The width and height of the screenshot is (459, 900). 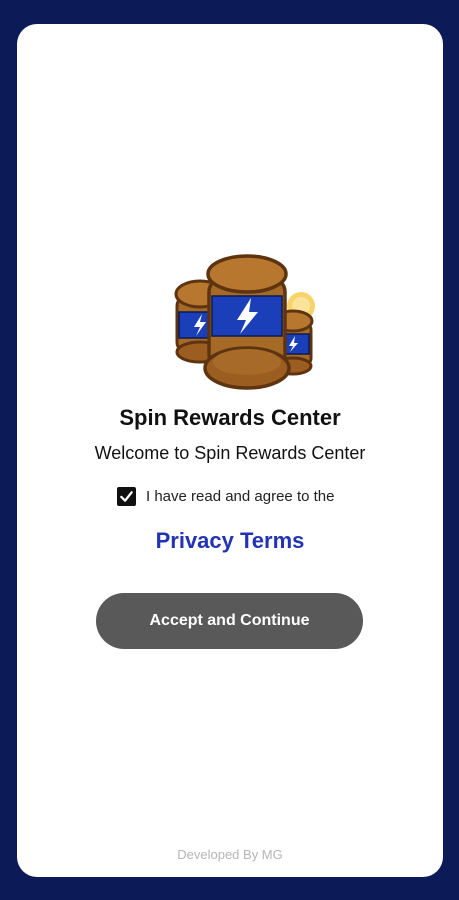 I want to click on agree-checkbox, so click(x=126, y=496).